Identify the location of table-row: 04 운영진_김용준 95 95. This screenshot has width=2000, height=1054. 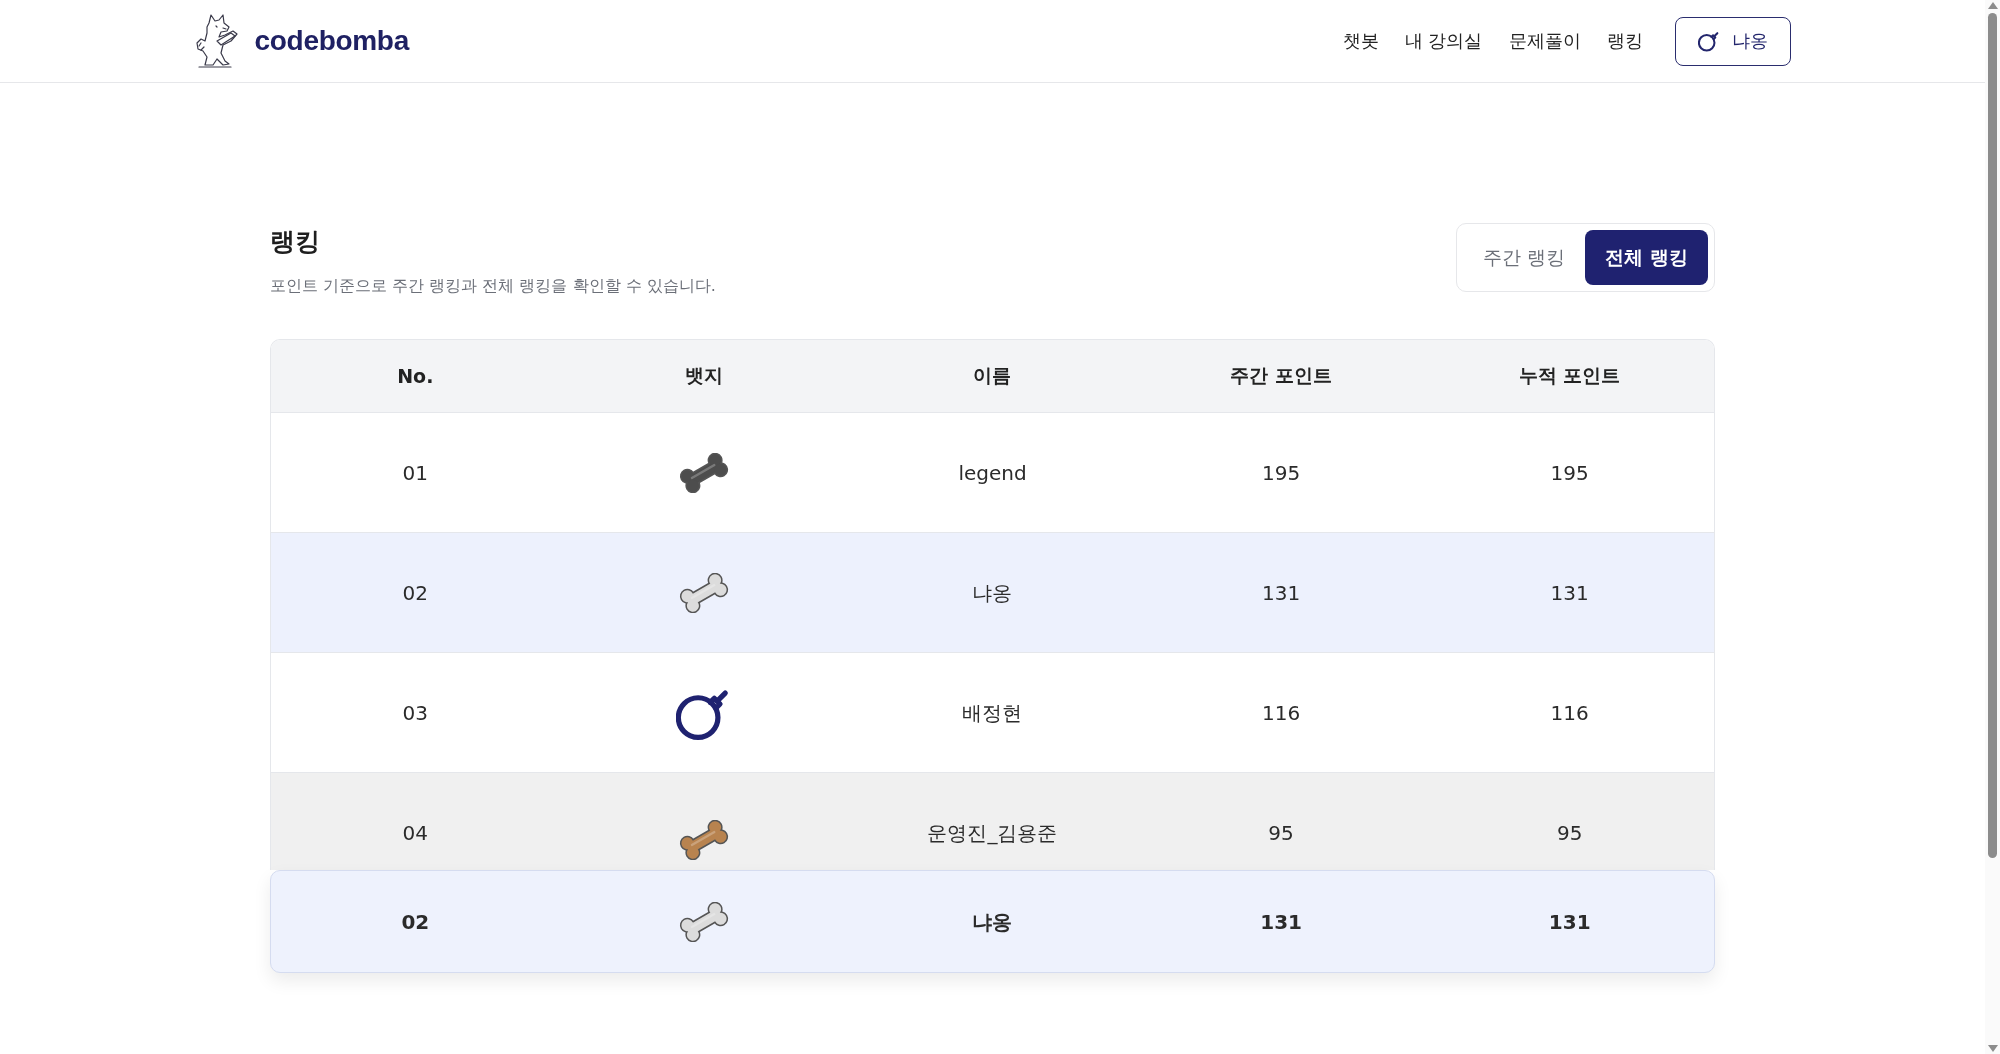
(992, 821).